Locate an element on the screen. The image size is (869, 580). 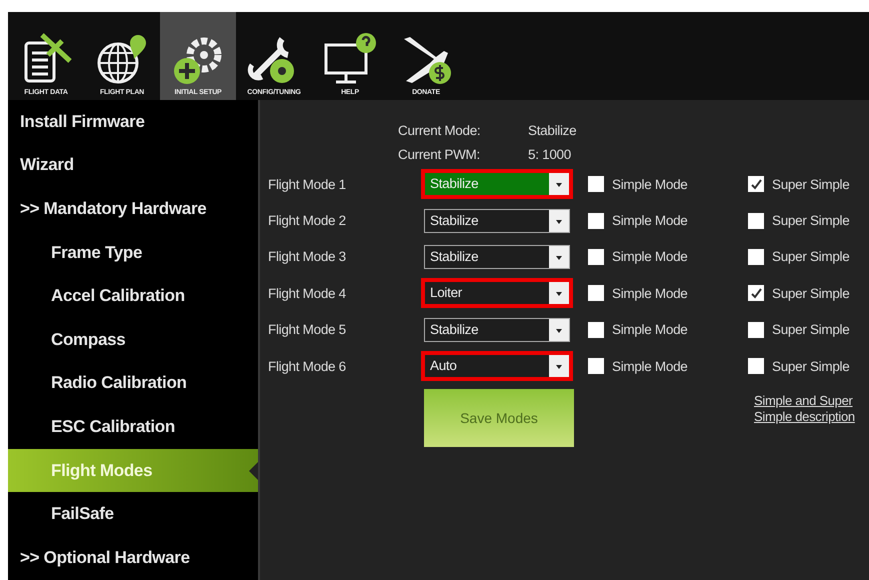
status-value: 5: 1000 is located at coordinates (550, 154).